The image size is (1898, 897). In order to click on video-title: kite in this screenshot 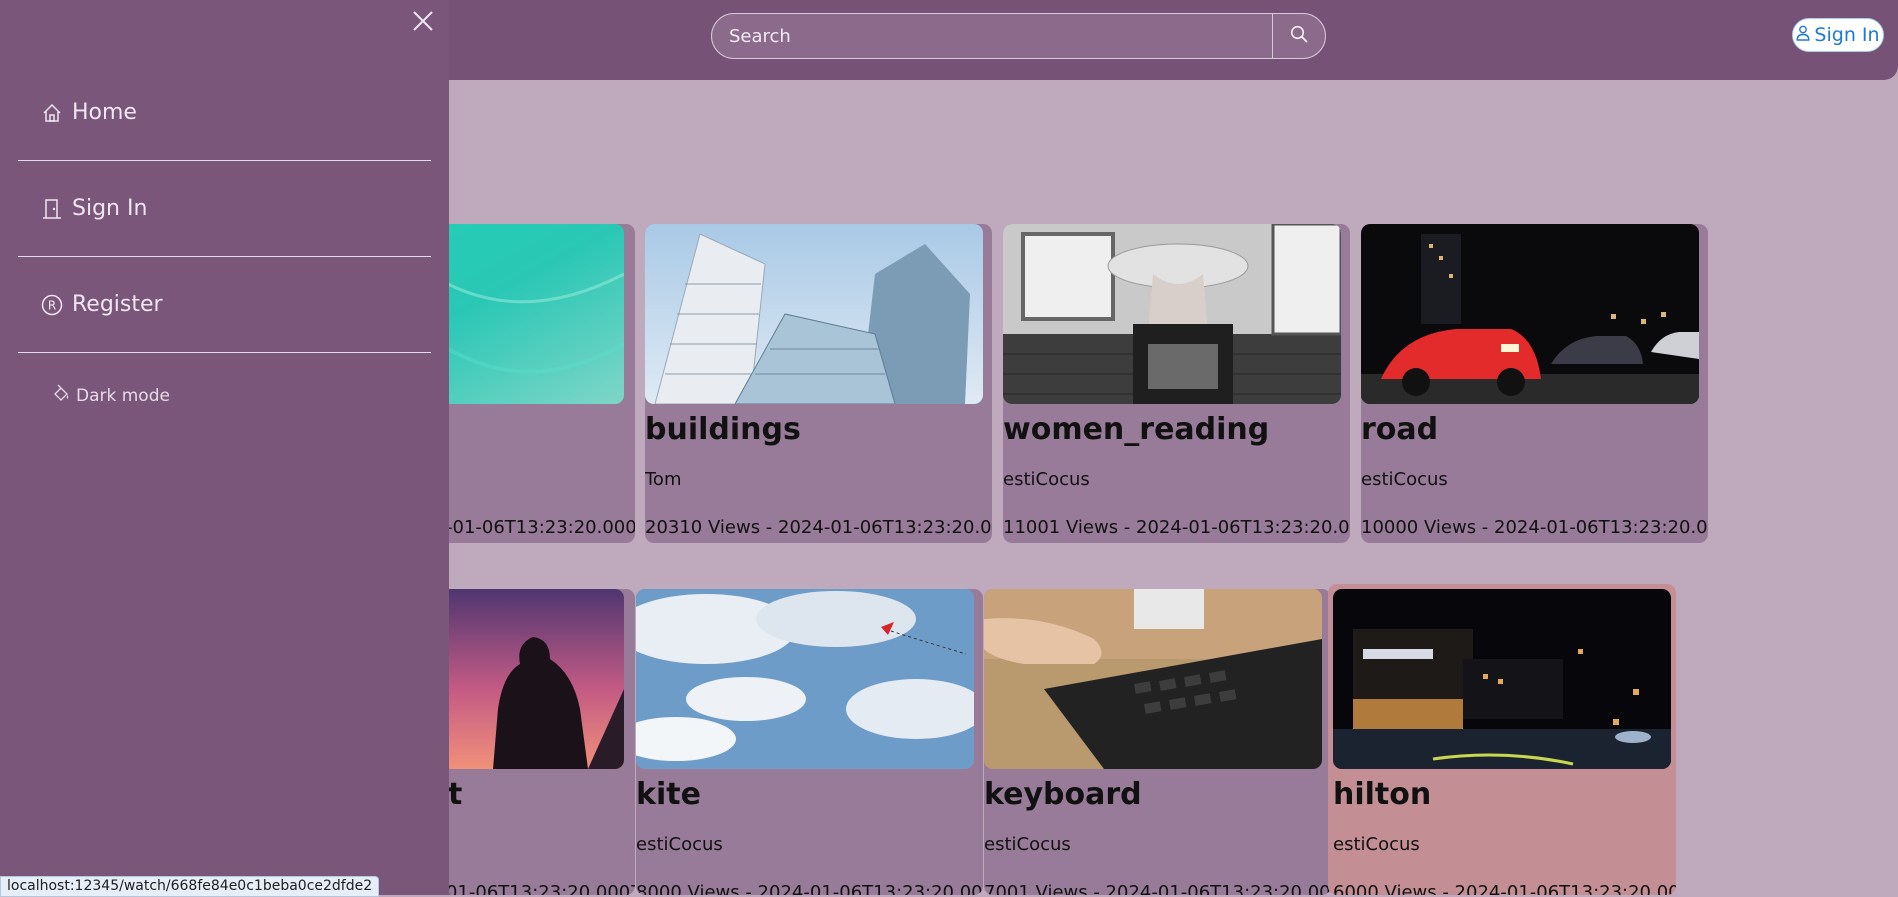, I will do `click(668, 794)`.